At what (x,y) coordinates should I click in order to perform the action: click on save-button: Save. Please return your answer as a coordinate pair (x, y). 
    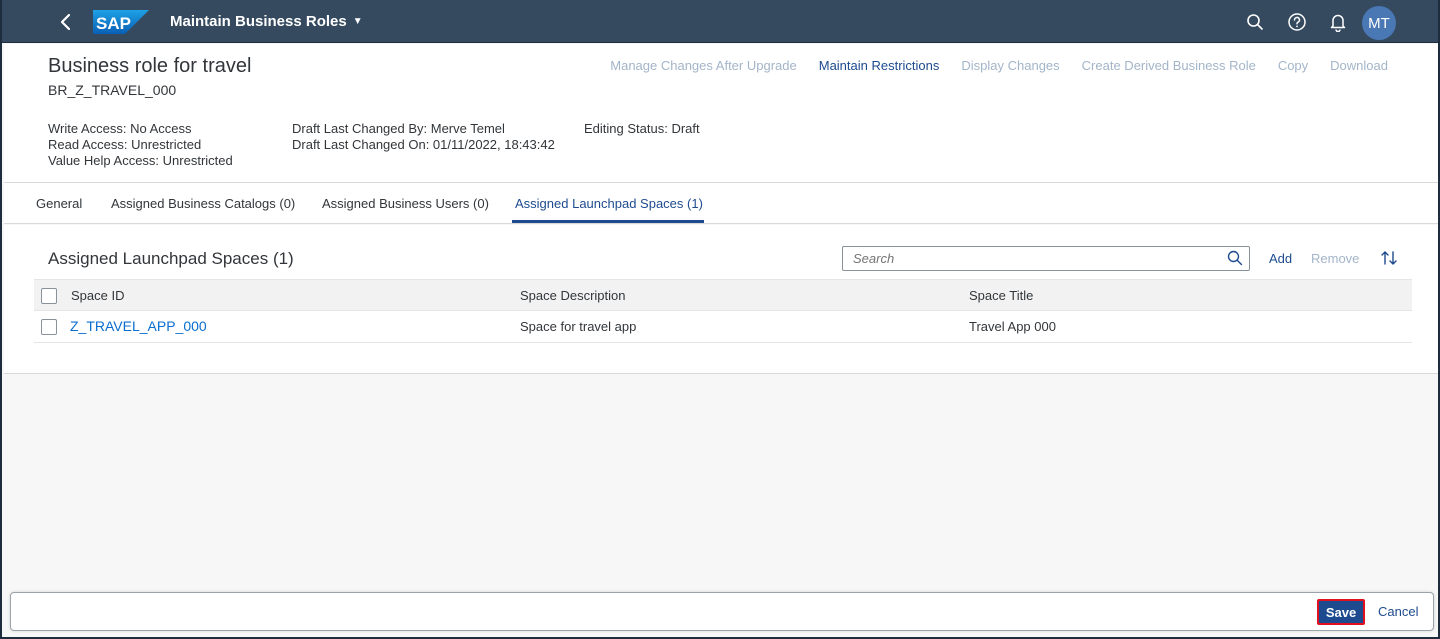
    Looking at the image, I should click on (1341, 612).